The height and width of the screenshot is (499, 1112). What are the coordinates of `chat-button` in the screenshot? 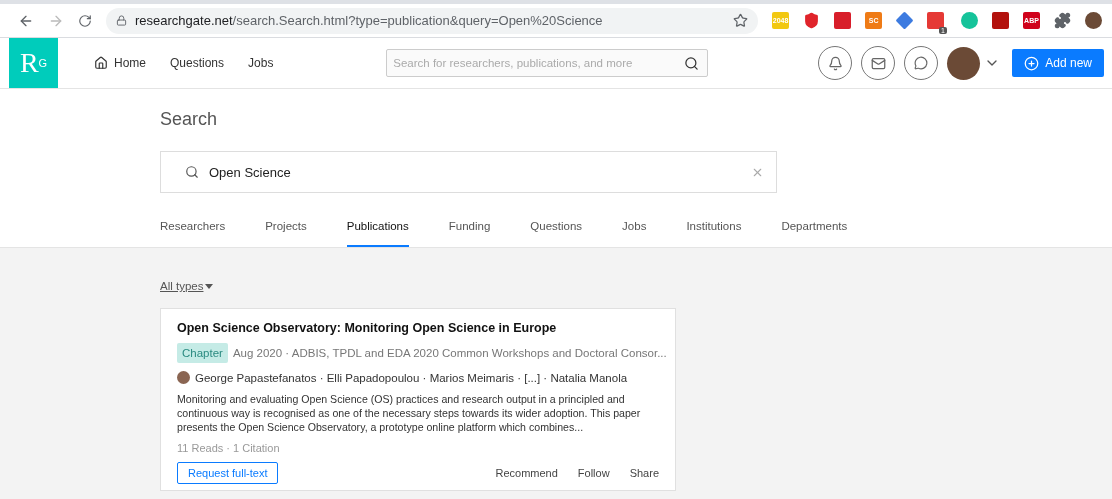 It's located at (921, 63).